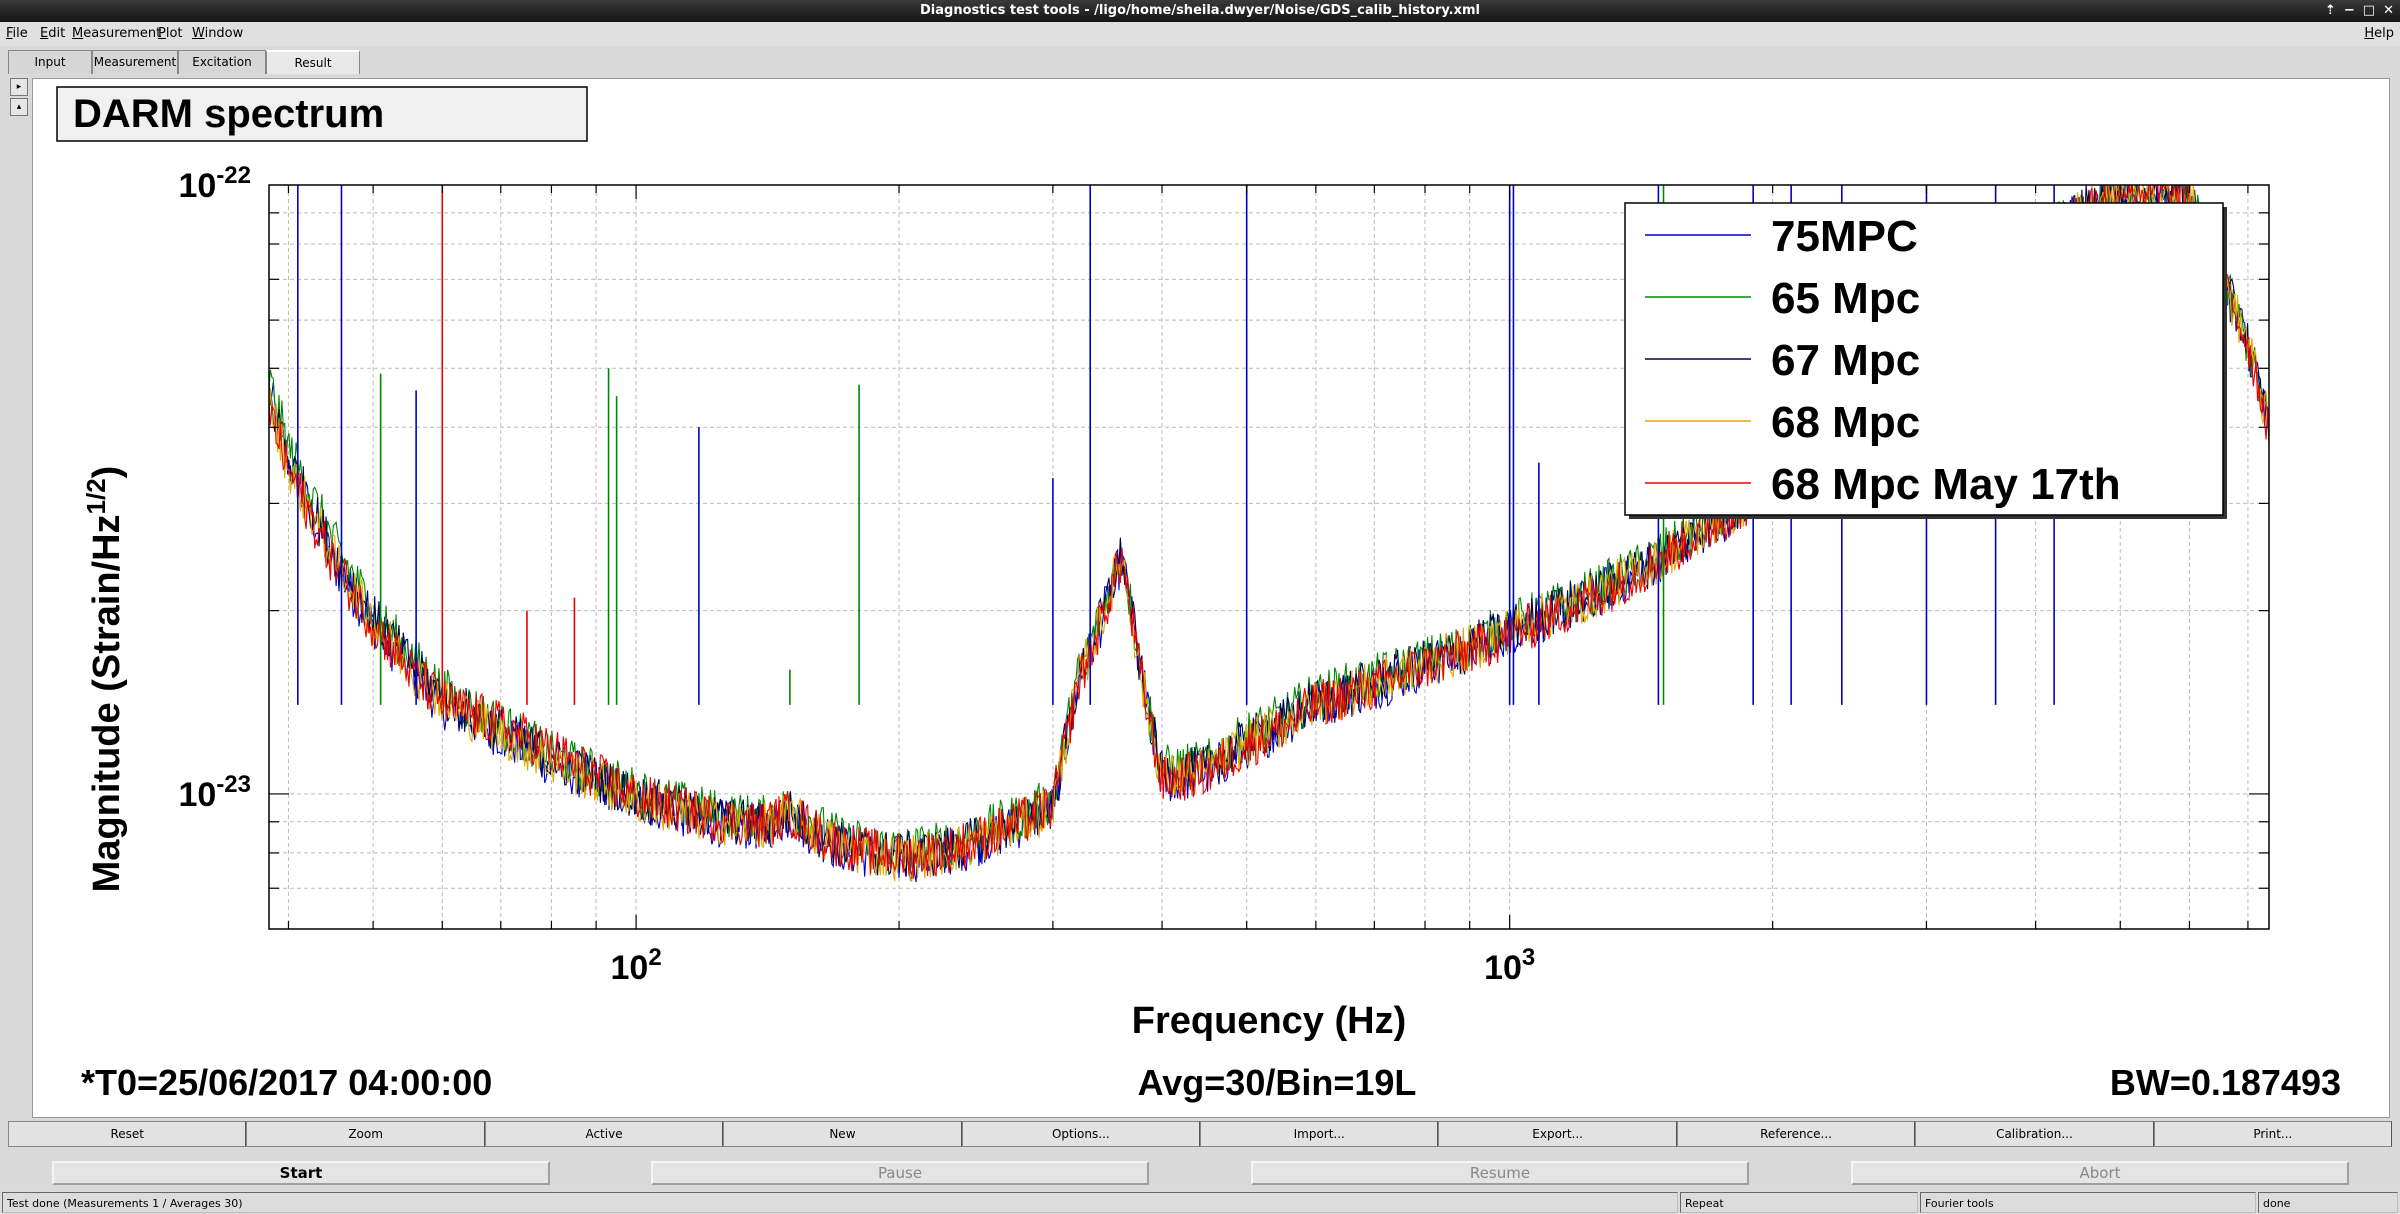 The height and width of the screenshot is (1214, 2400). What do you see at coordinates (842, 1134) in the screenshot?
I see `new-button: New` at bounding box center [842, 1134].